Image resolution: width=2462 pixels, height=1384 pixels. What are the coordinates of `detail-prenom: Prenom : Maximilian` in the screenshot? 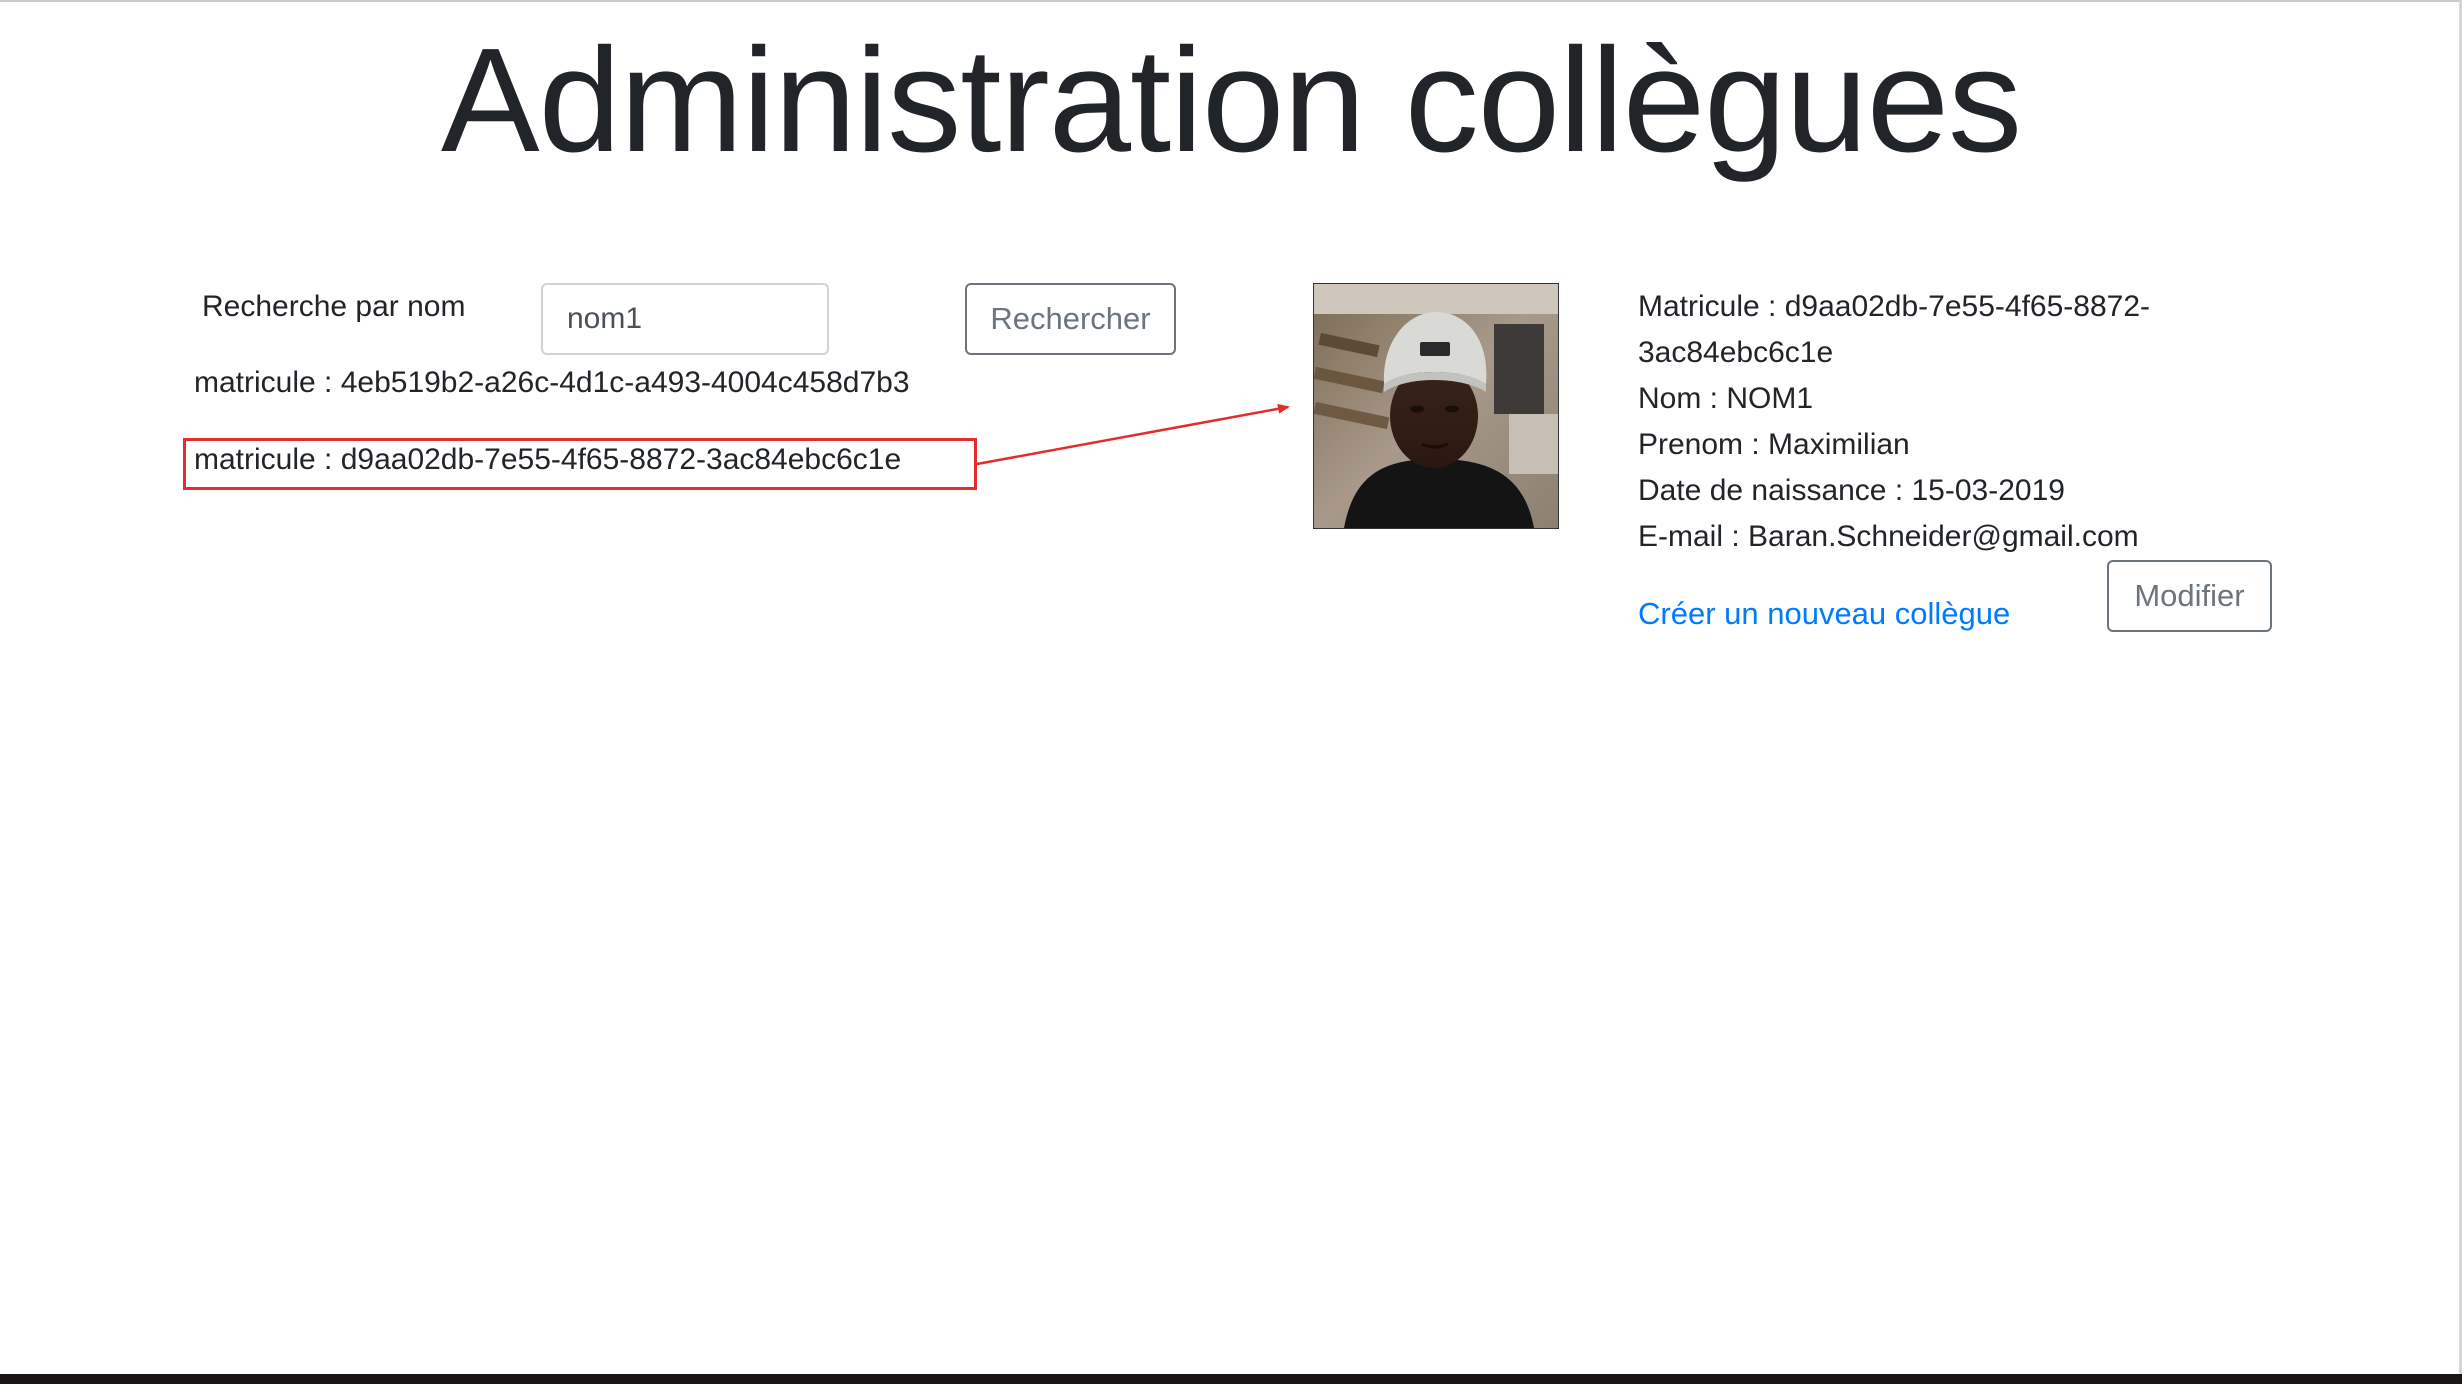 It's located at (1774, 444).